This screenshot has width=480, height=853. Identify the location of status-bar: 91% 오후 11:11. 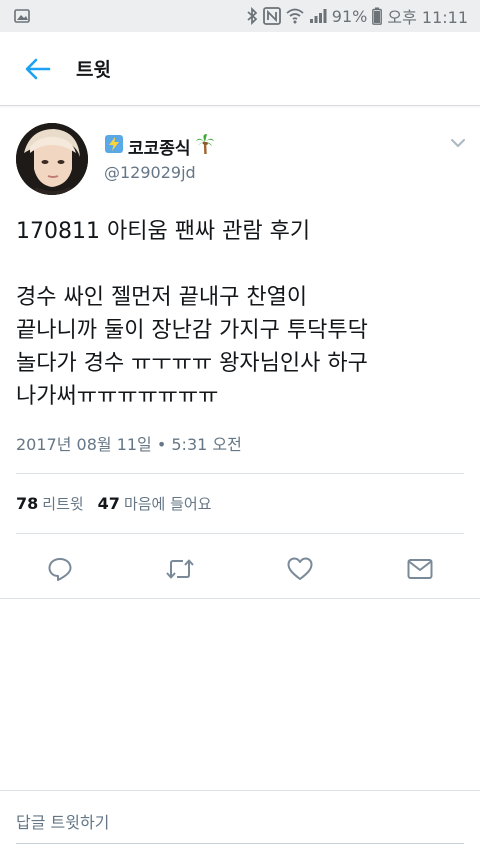
(240, 16).